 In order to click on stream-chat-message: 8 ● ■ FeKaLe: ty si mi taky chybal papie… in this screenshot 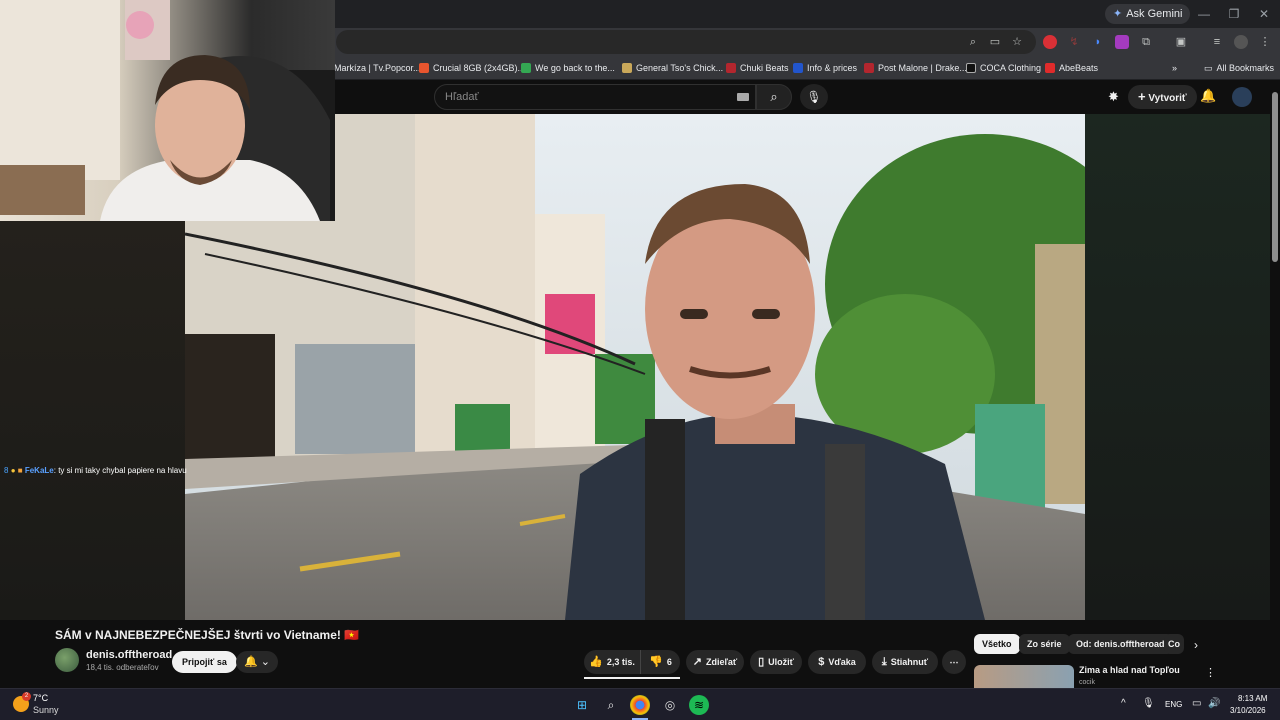, I will do `click(95, 470)`.